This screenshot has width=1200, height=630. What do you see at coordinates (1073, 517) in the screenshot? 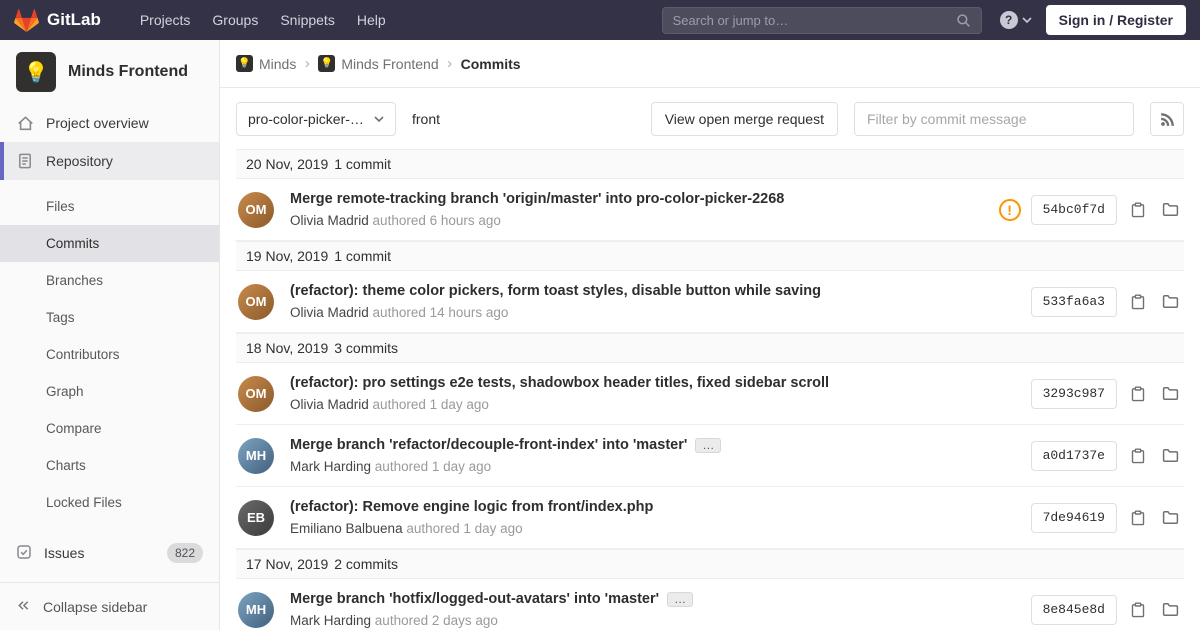
I see `commit-sha: 7de94619` at bounding box center [1073, 517].